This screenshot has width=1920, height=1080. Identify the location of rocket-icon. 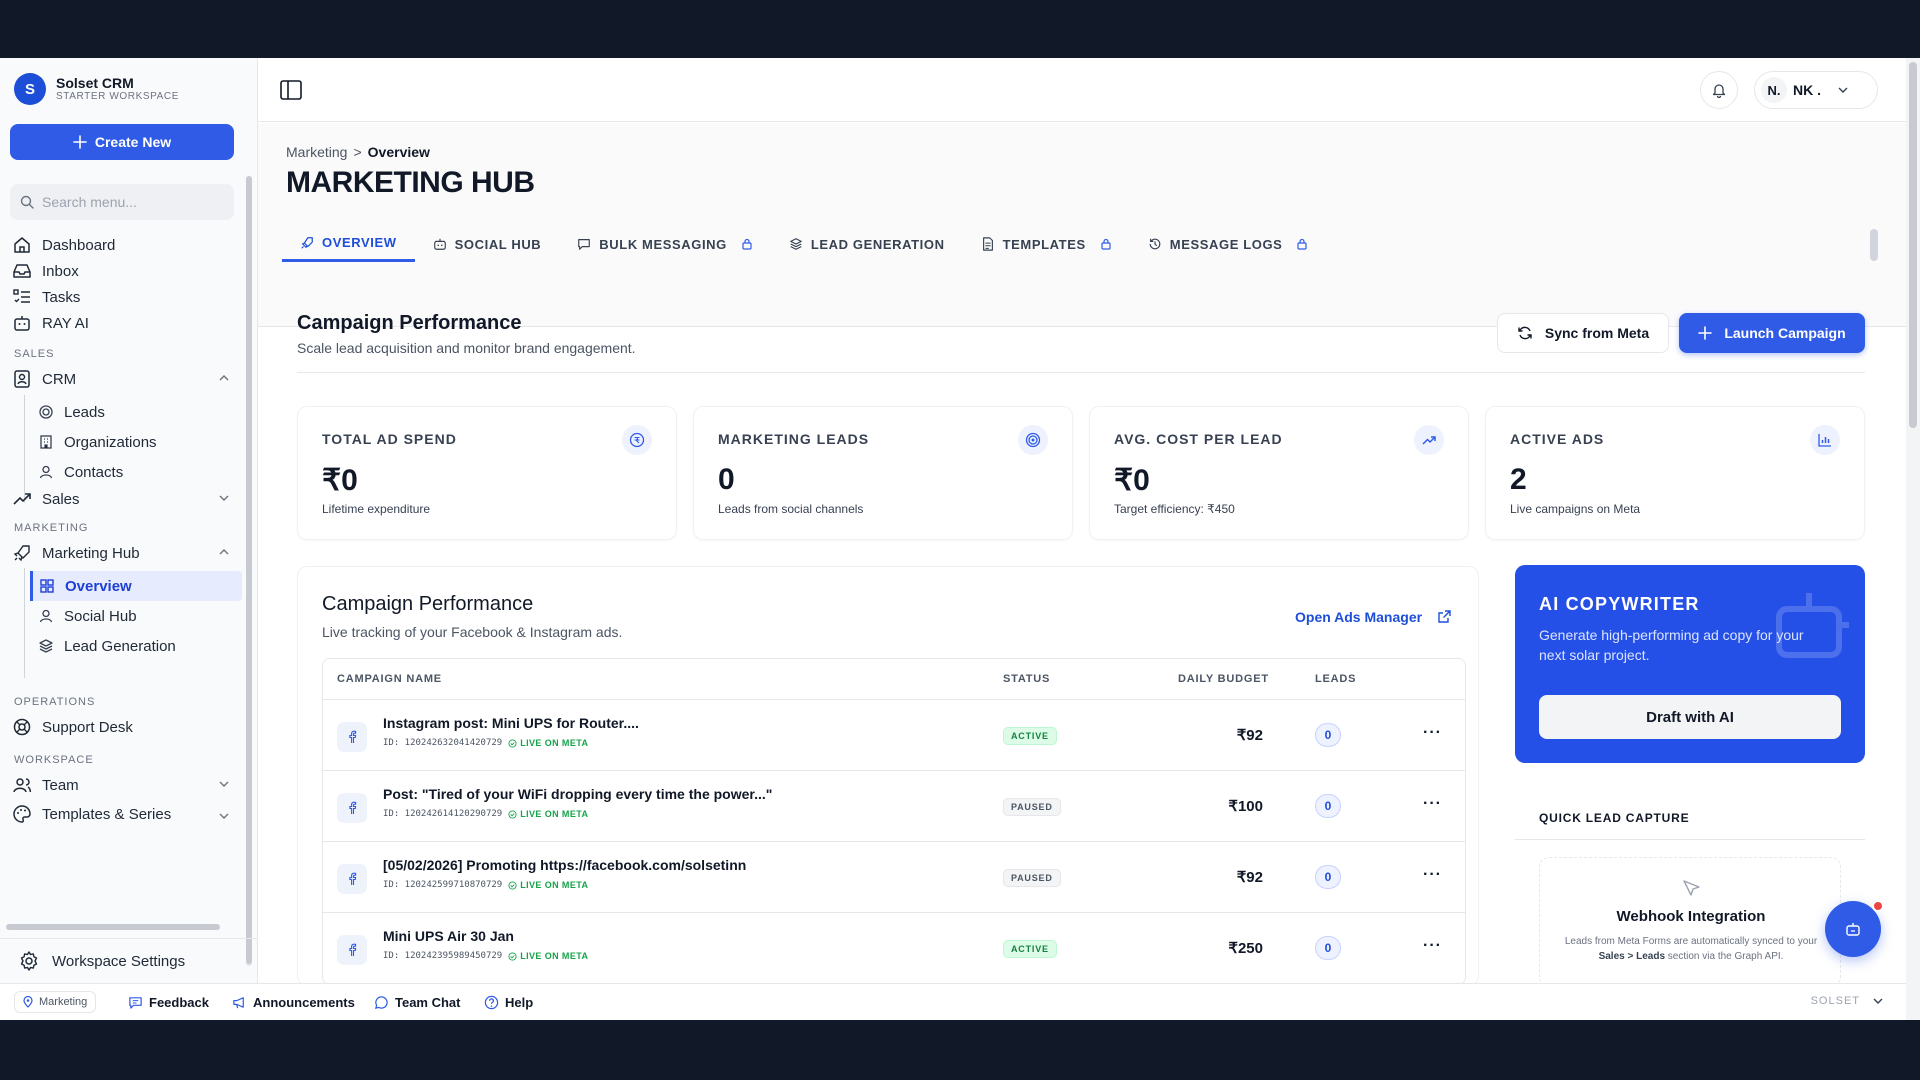
(21, 553).